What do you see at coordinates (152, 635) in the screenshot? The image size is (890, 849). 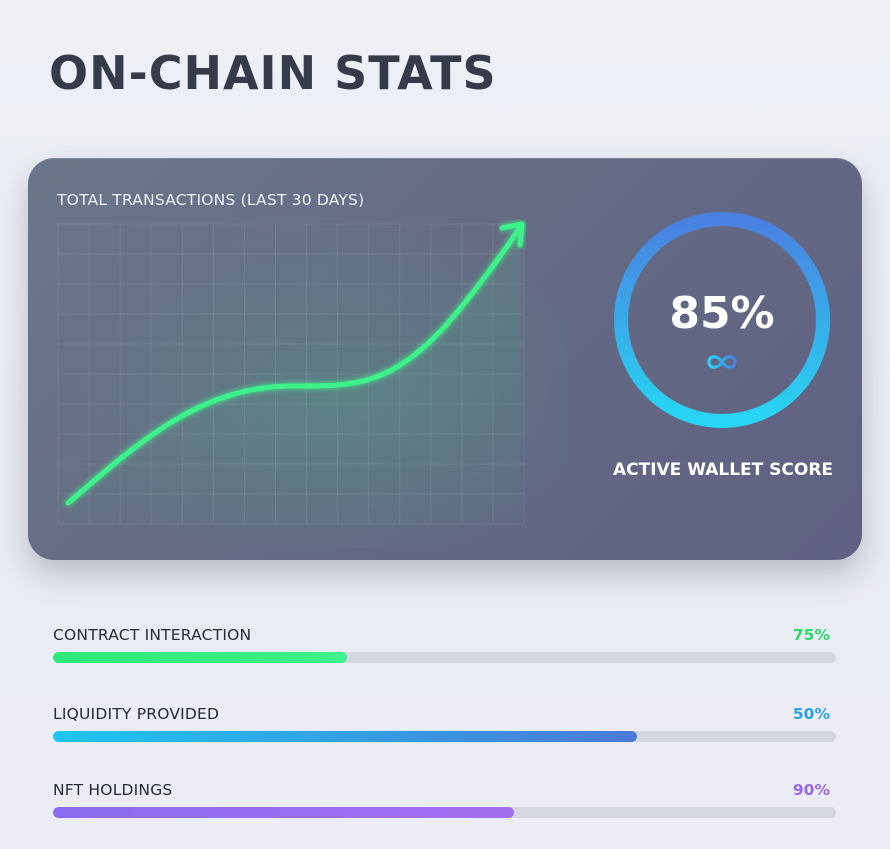 I see `metric-label: CONTRACT INTERACTION` at bounding box center [152, 635].